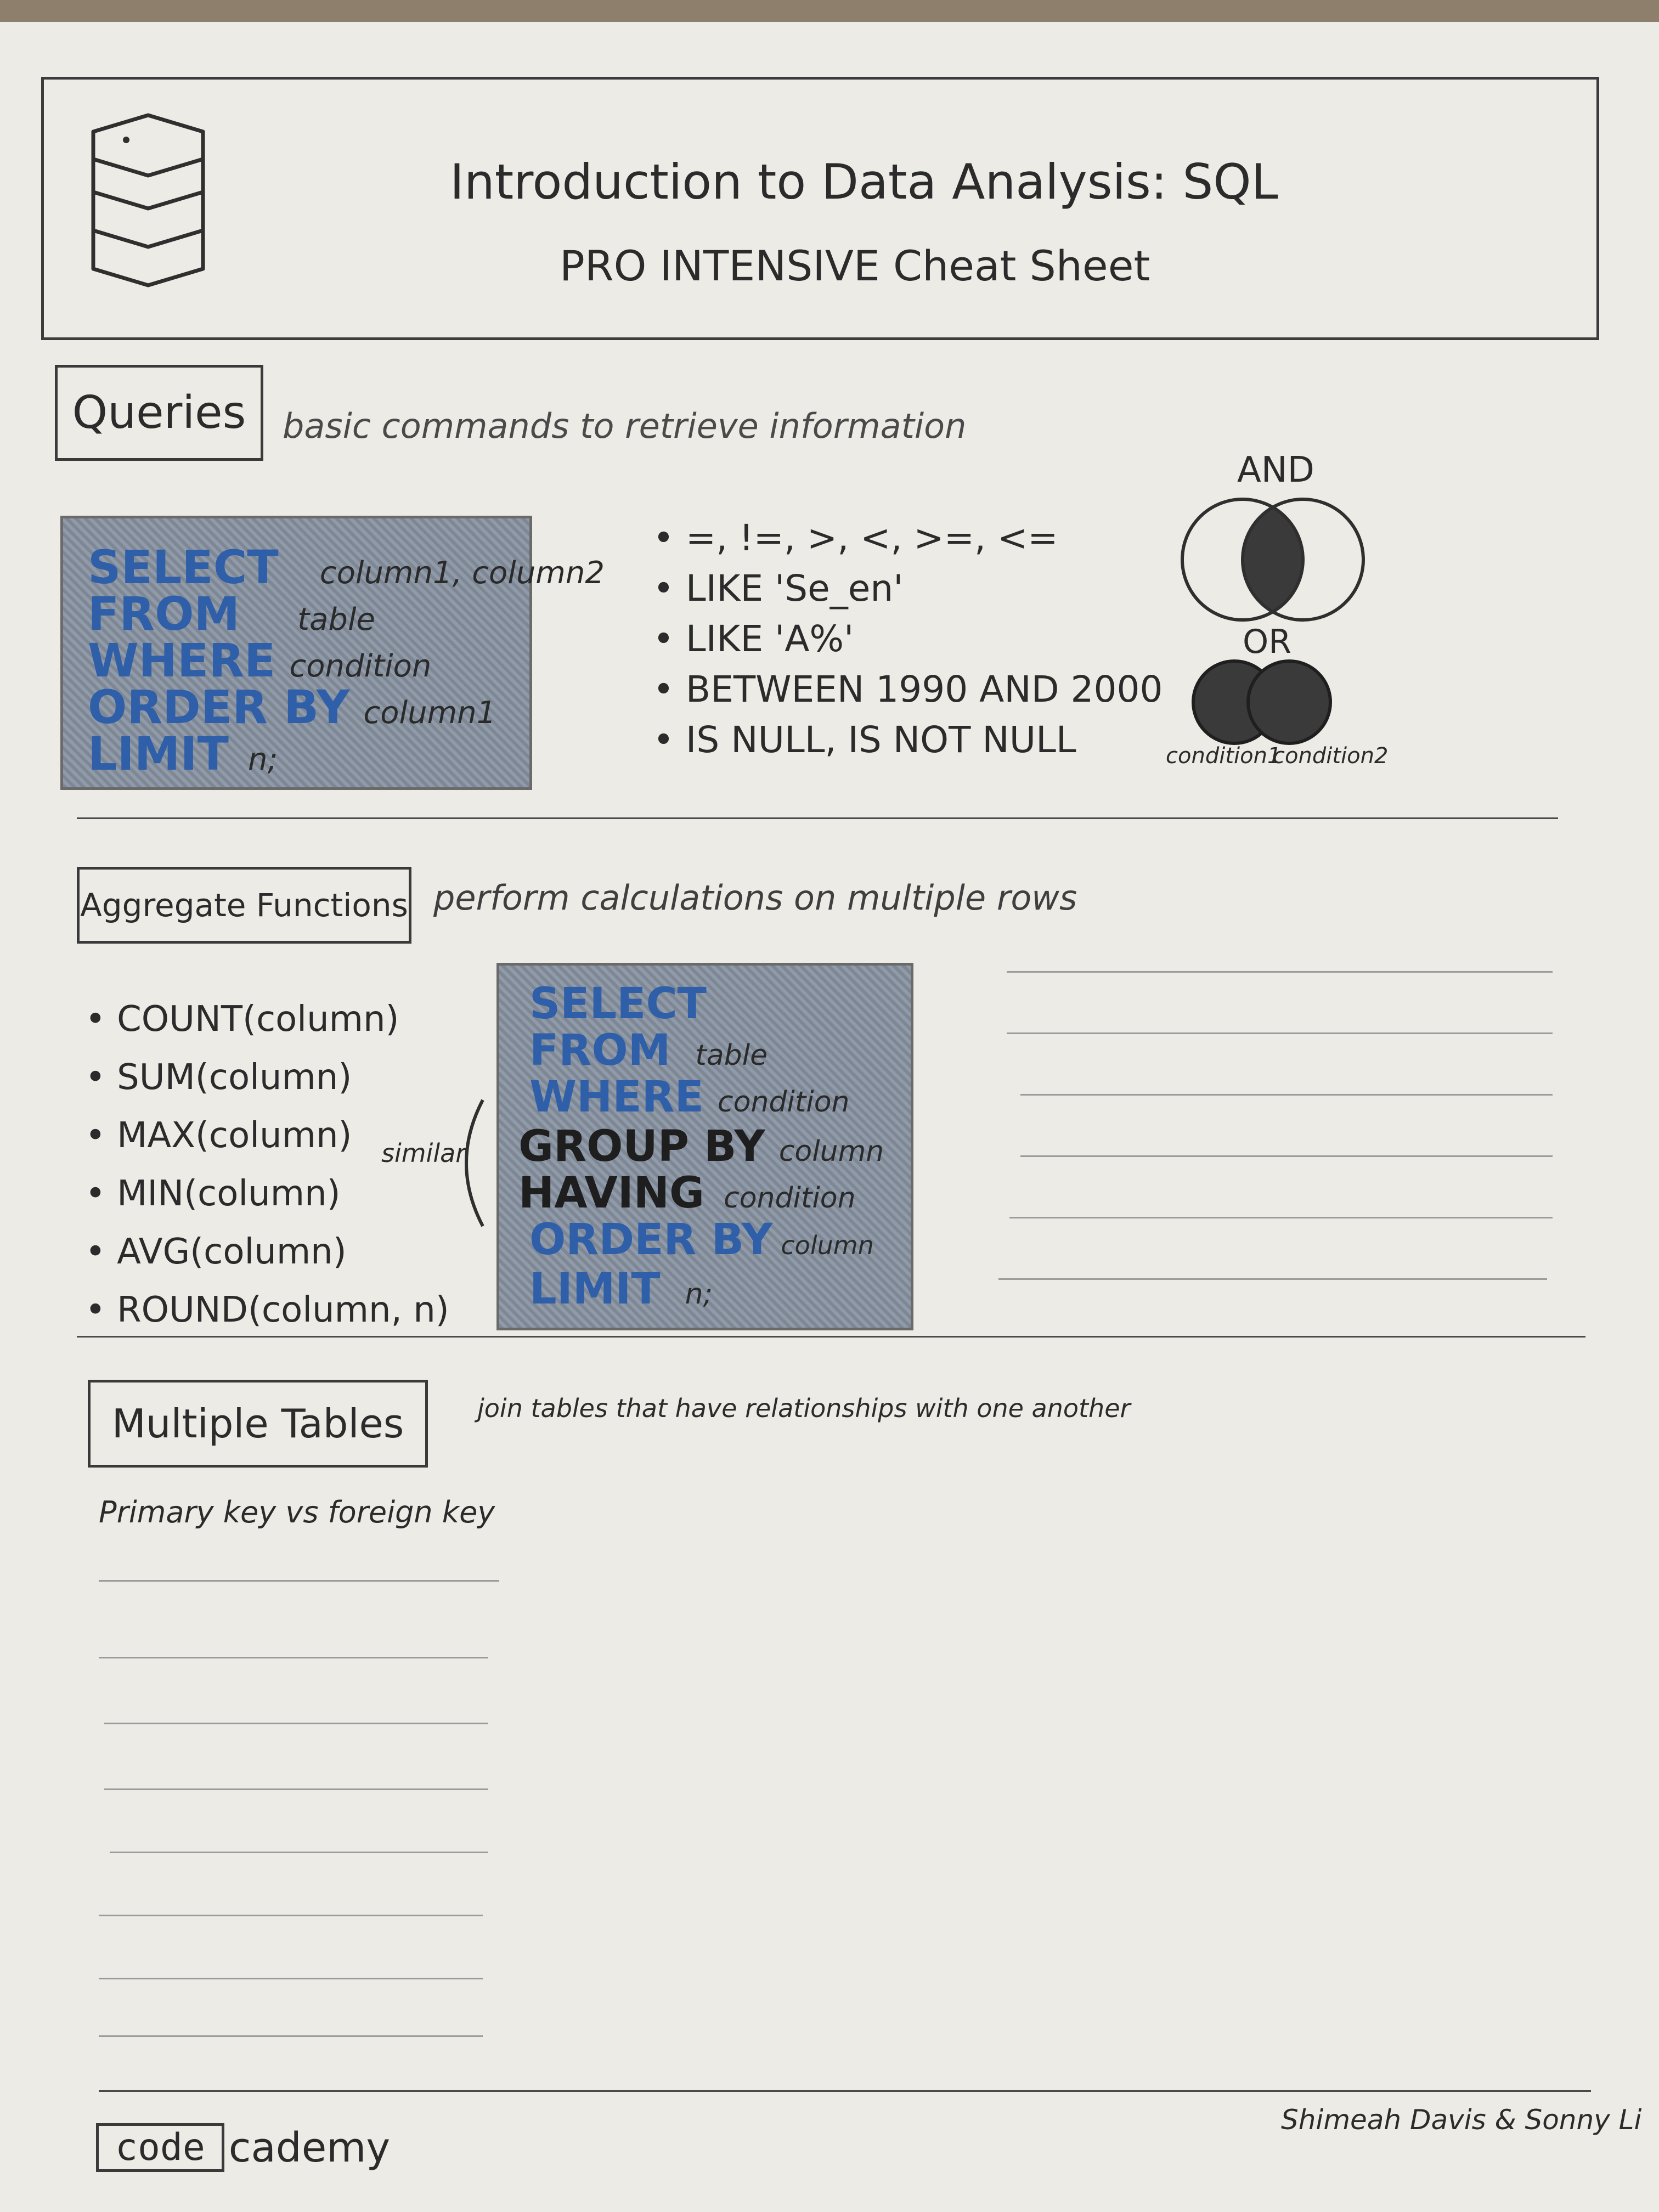 The height and width of the screenshot is (2212, 1659). I want to click on agg-line-order-by: ORDER BY column, so click(701, 1240).